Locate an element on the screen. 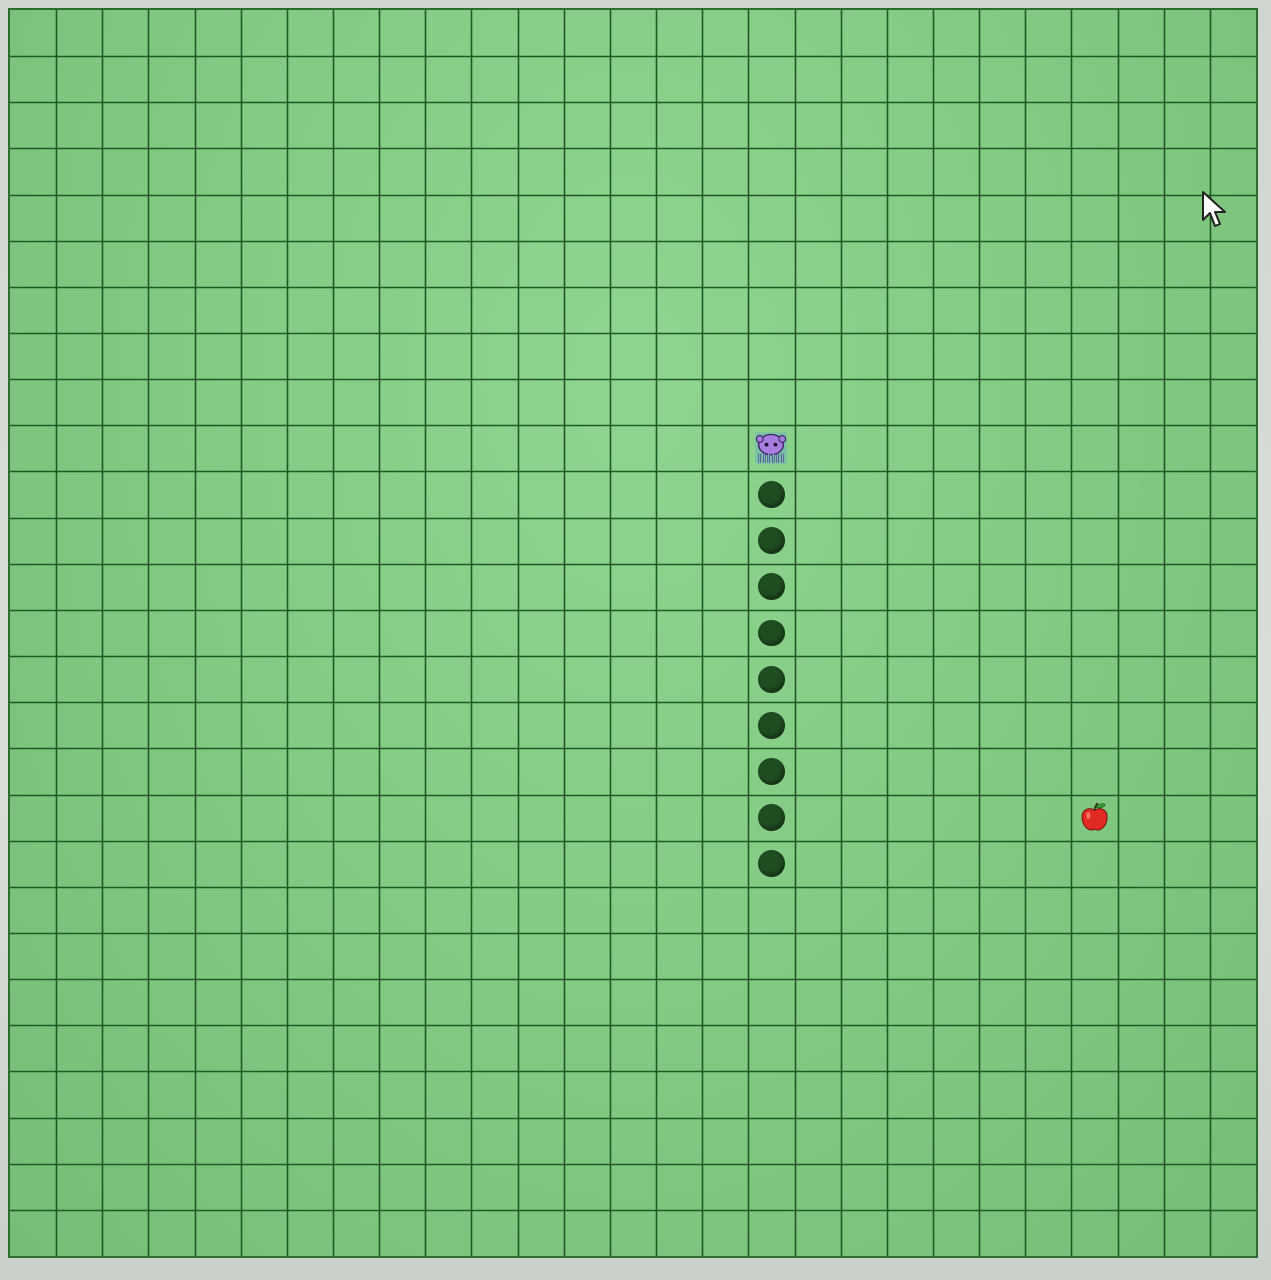 The width and height of the screenshot is (1271, 1280). mouse-cursor-icon is located at coordinates (1214, 209).